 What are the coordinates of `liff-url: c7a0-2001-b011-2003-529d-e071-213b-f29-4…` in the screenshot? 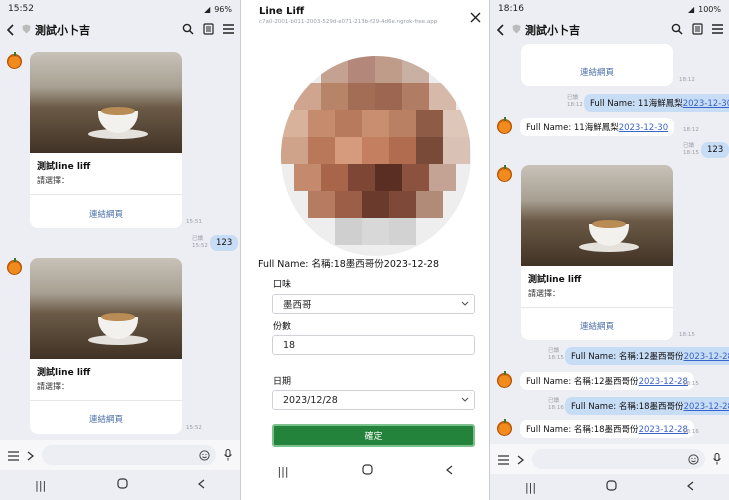 It's located at (348, 22).